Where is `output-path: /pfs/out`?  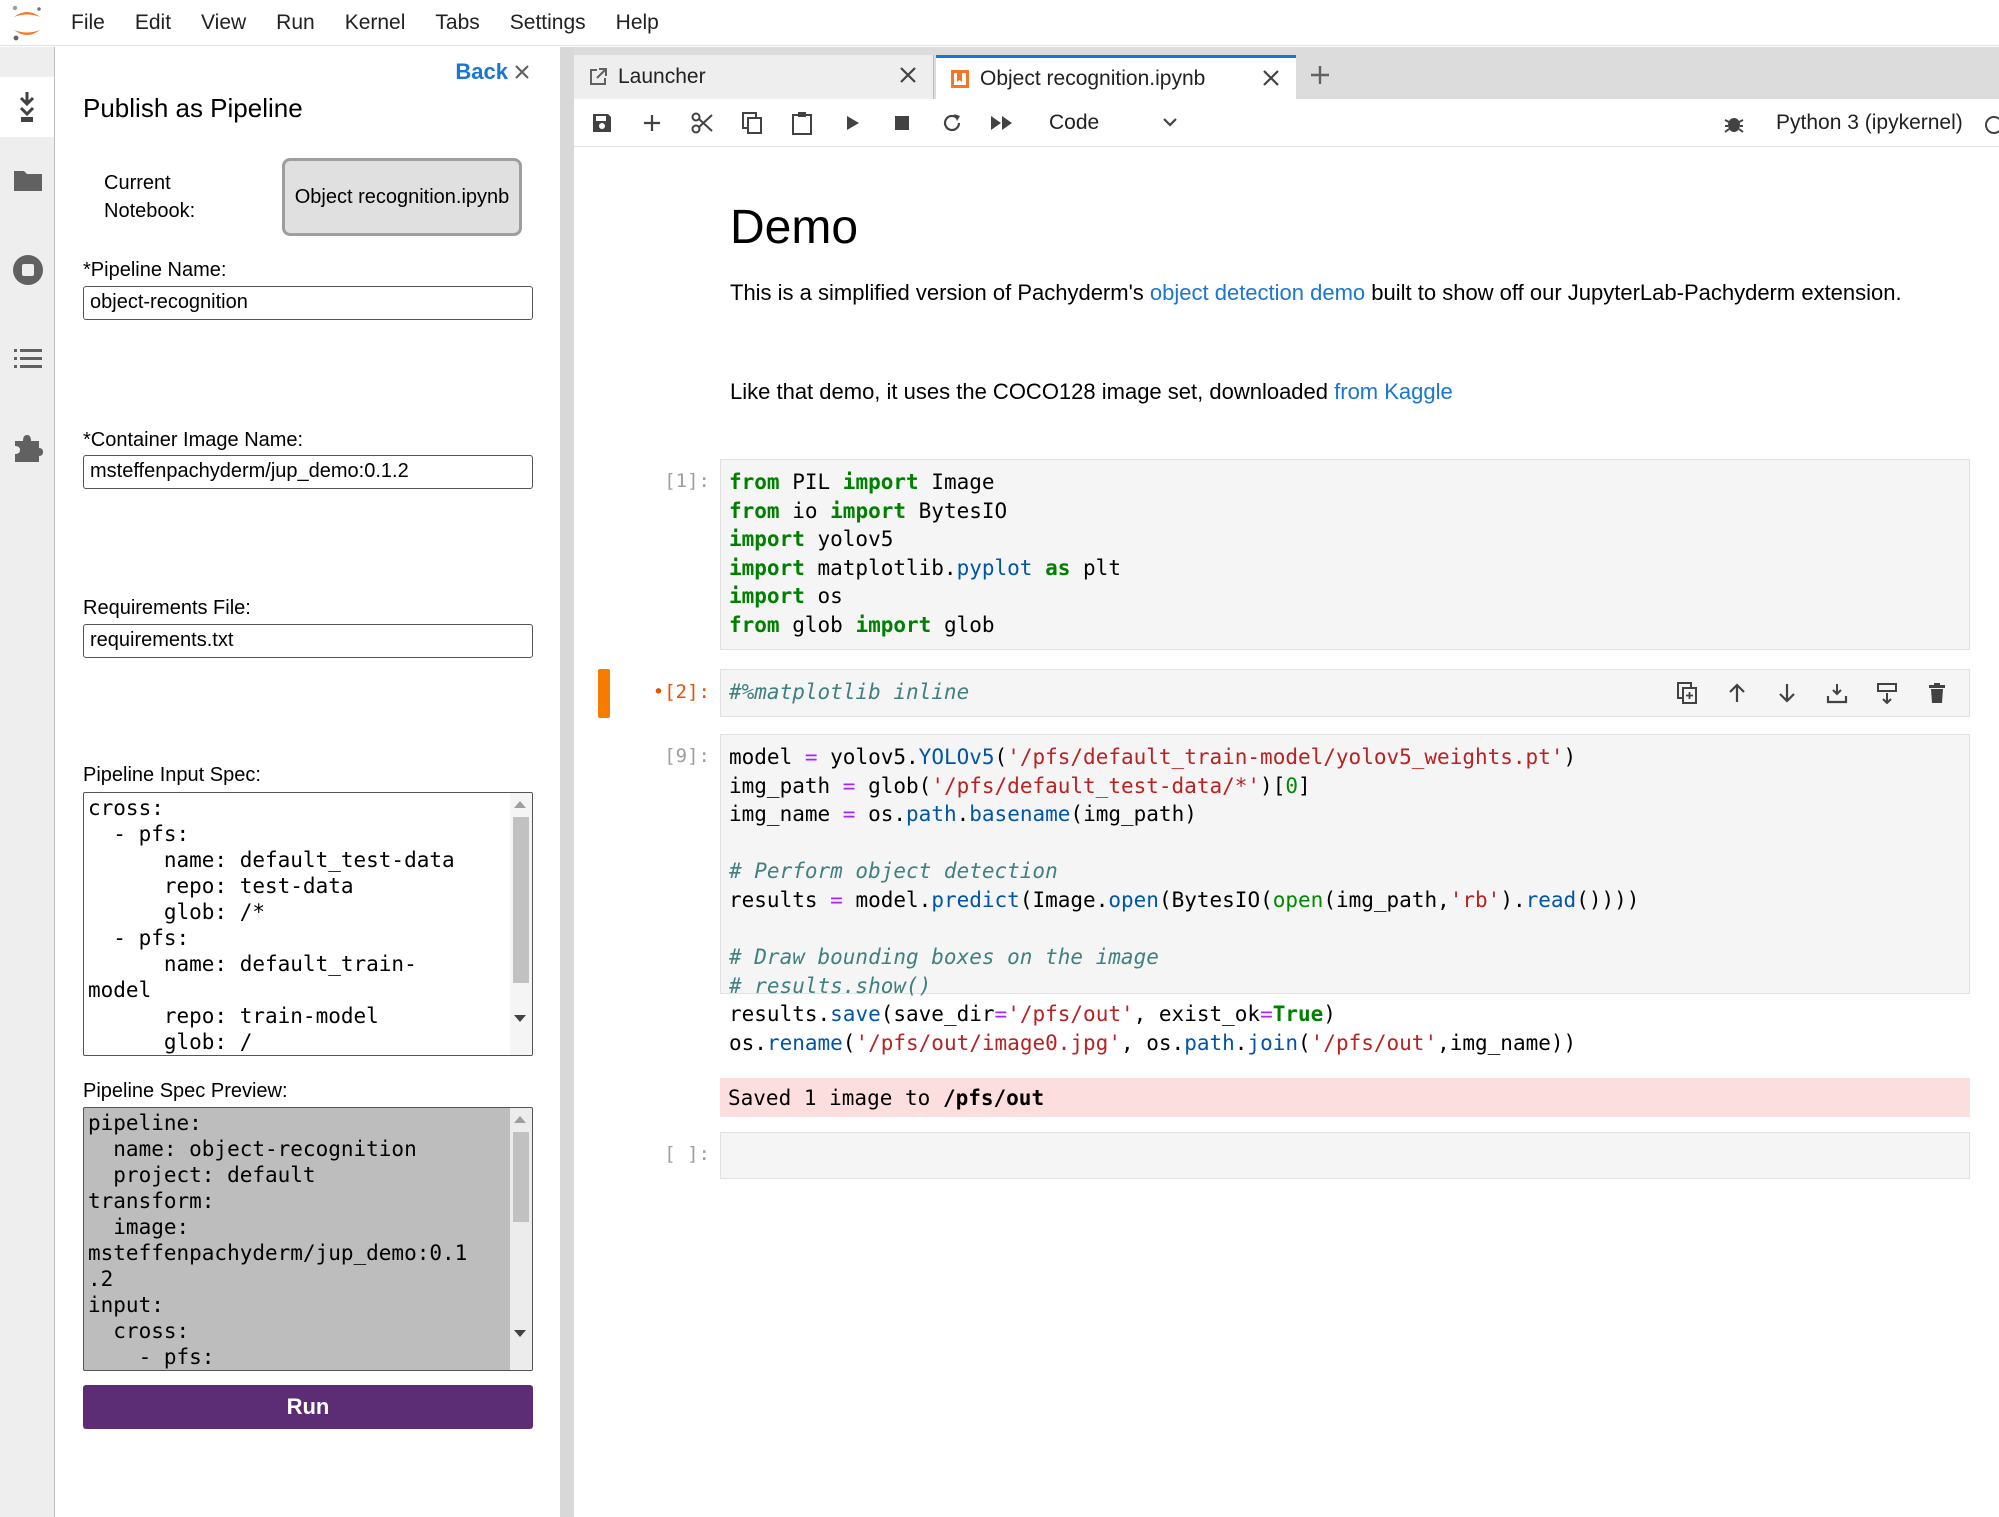 output-path: /pfs/out is located at coordinates (993, 1098).